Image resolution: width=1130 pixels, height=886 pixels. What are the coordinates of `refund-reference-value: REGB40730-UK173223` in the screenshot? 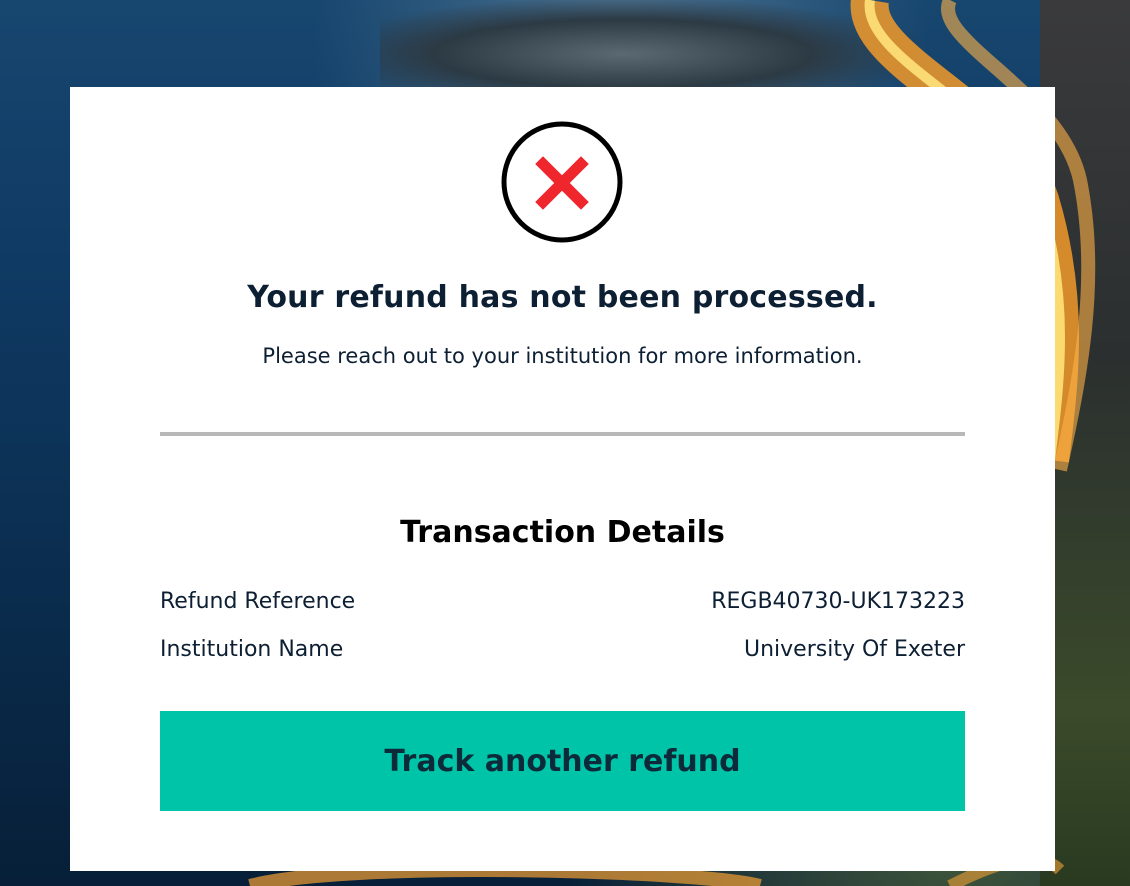 It's located at (838, 601).